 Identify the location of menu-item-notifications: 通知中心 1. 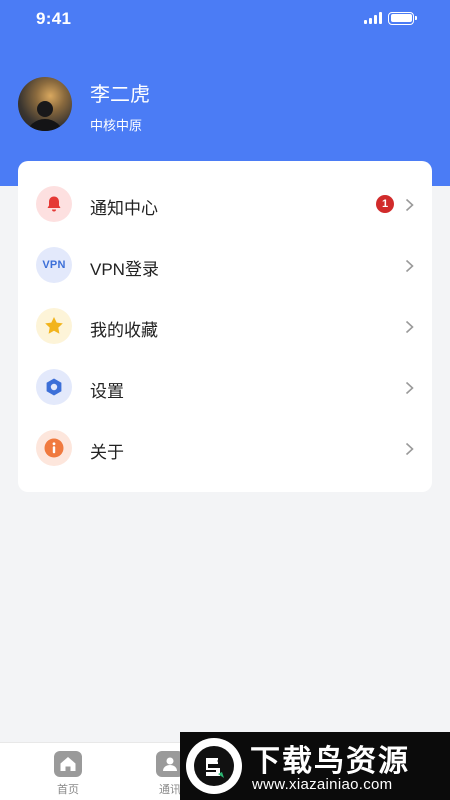
(225, 204).